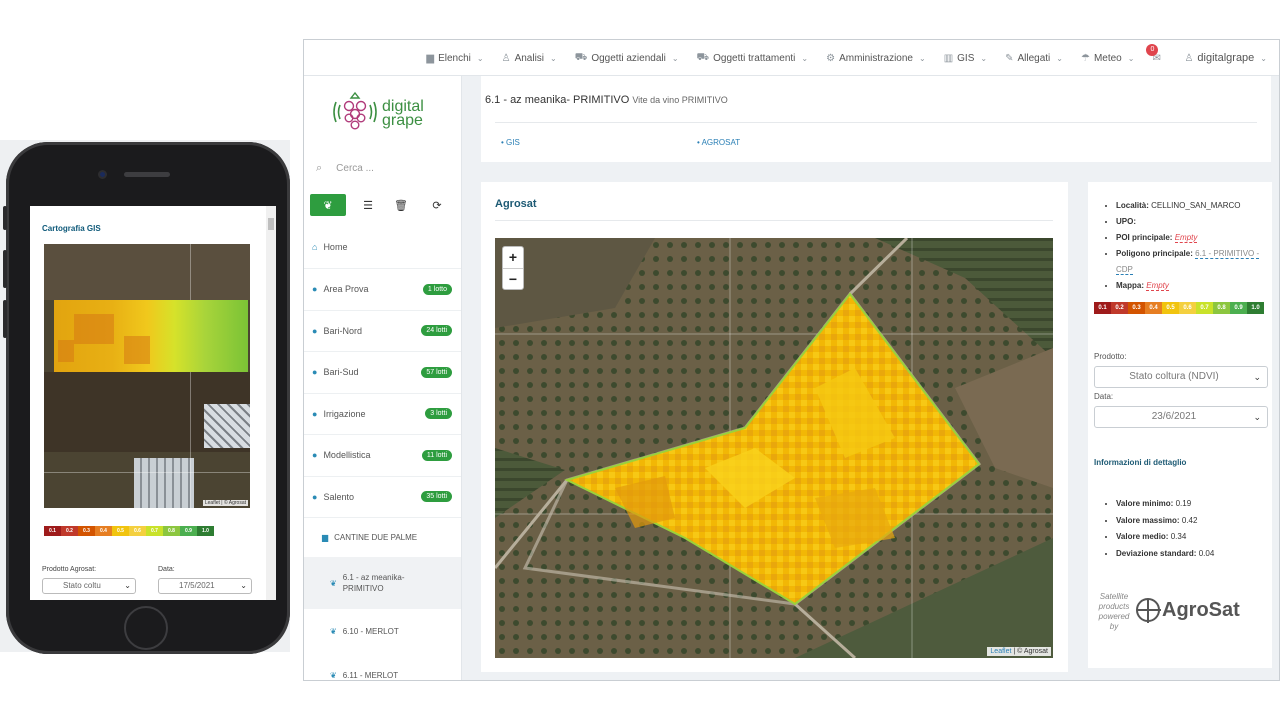 This screenshot has height=720, width=1280. What do you see at coordinates (1186, 238) in the screenshot?
I see `poi-value-editable: Empty` at bounding box center [1186, 238].